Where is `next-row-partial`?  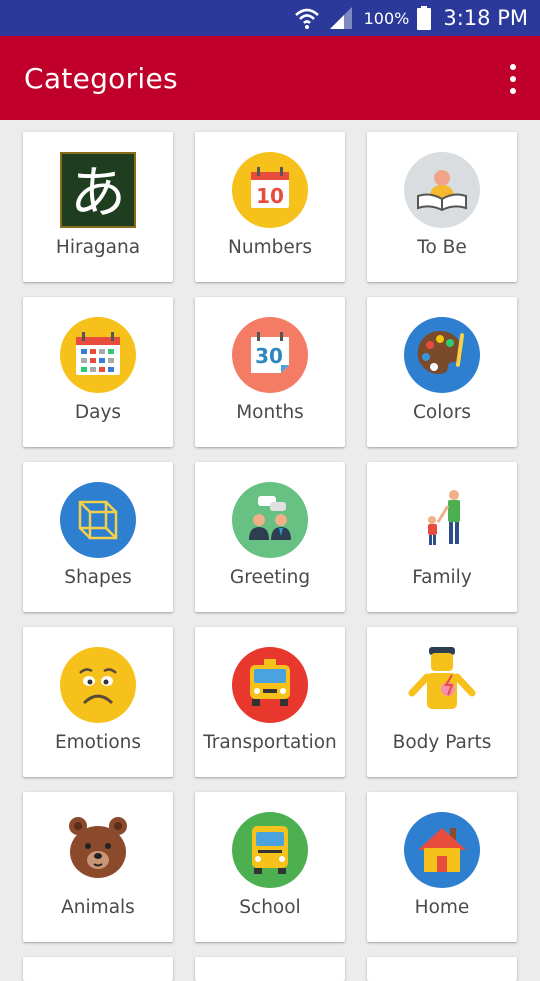
next-row-partial is located at coordinates (270, 969).